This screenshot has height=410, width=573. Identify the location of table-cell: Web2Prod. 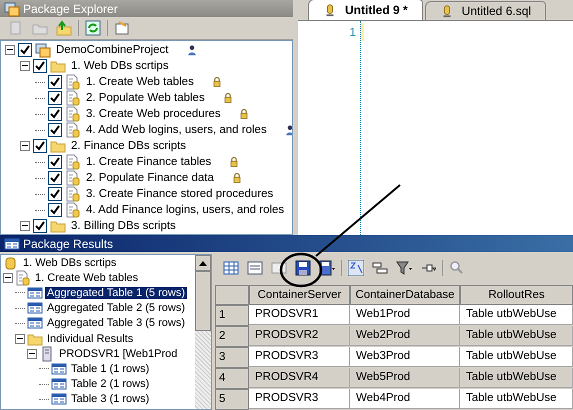
(405, 336).